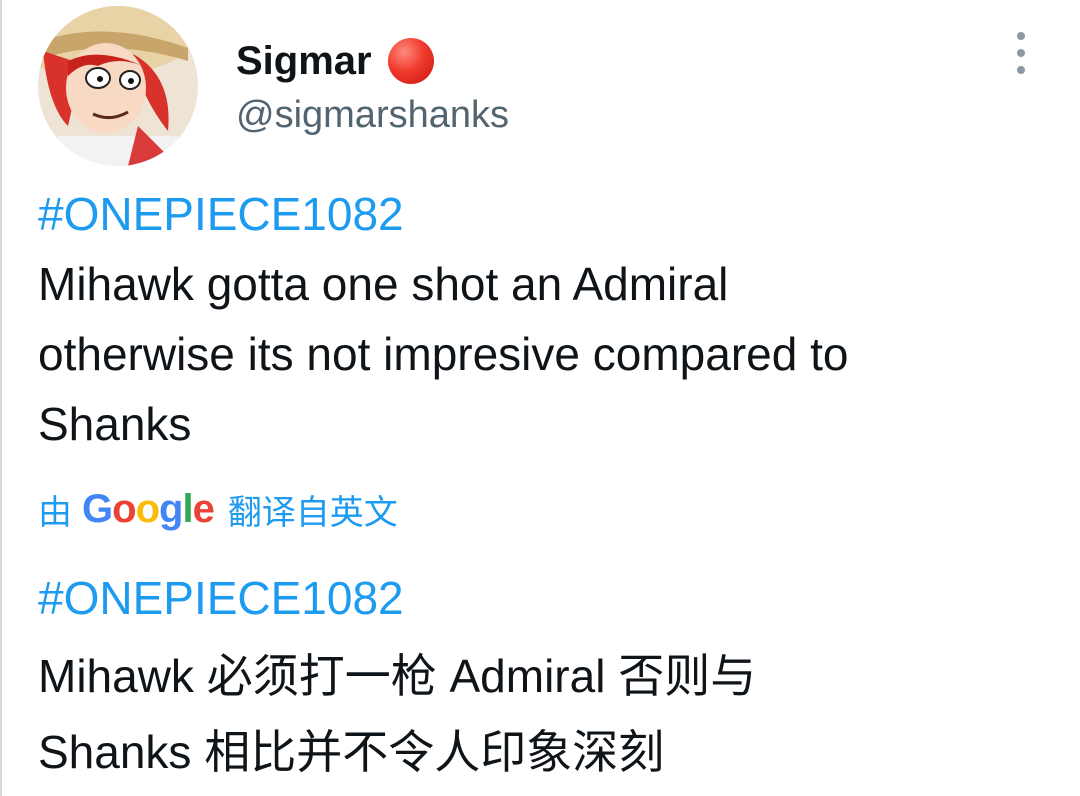 The height and width of the screenshot is (796, 1080). Describe the element at coordinates (304, 61) in the screenshot. I see `display-name-text: Sigmar` at that location.